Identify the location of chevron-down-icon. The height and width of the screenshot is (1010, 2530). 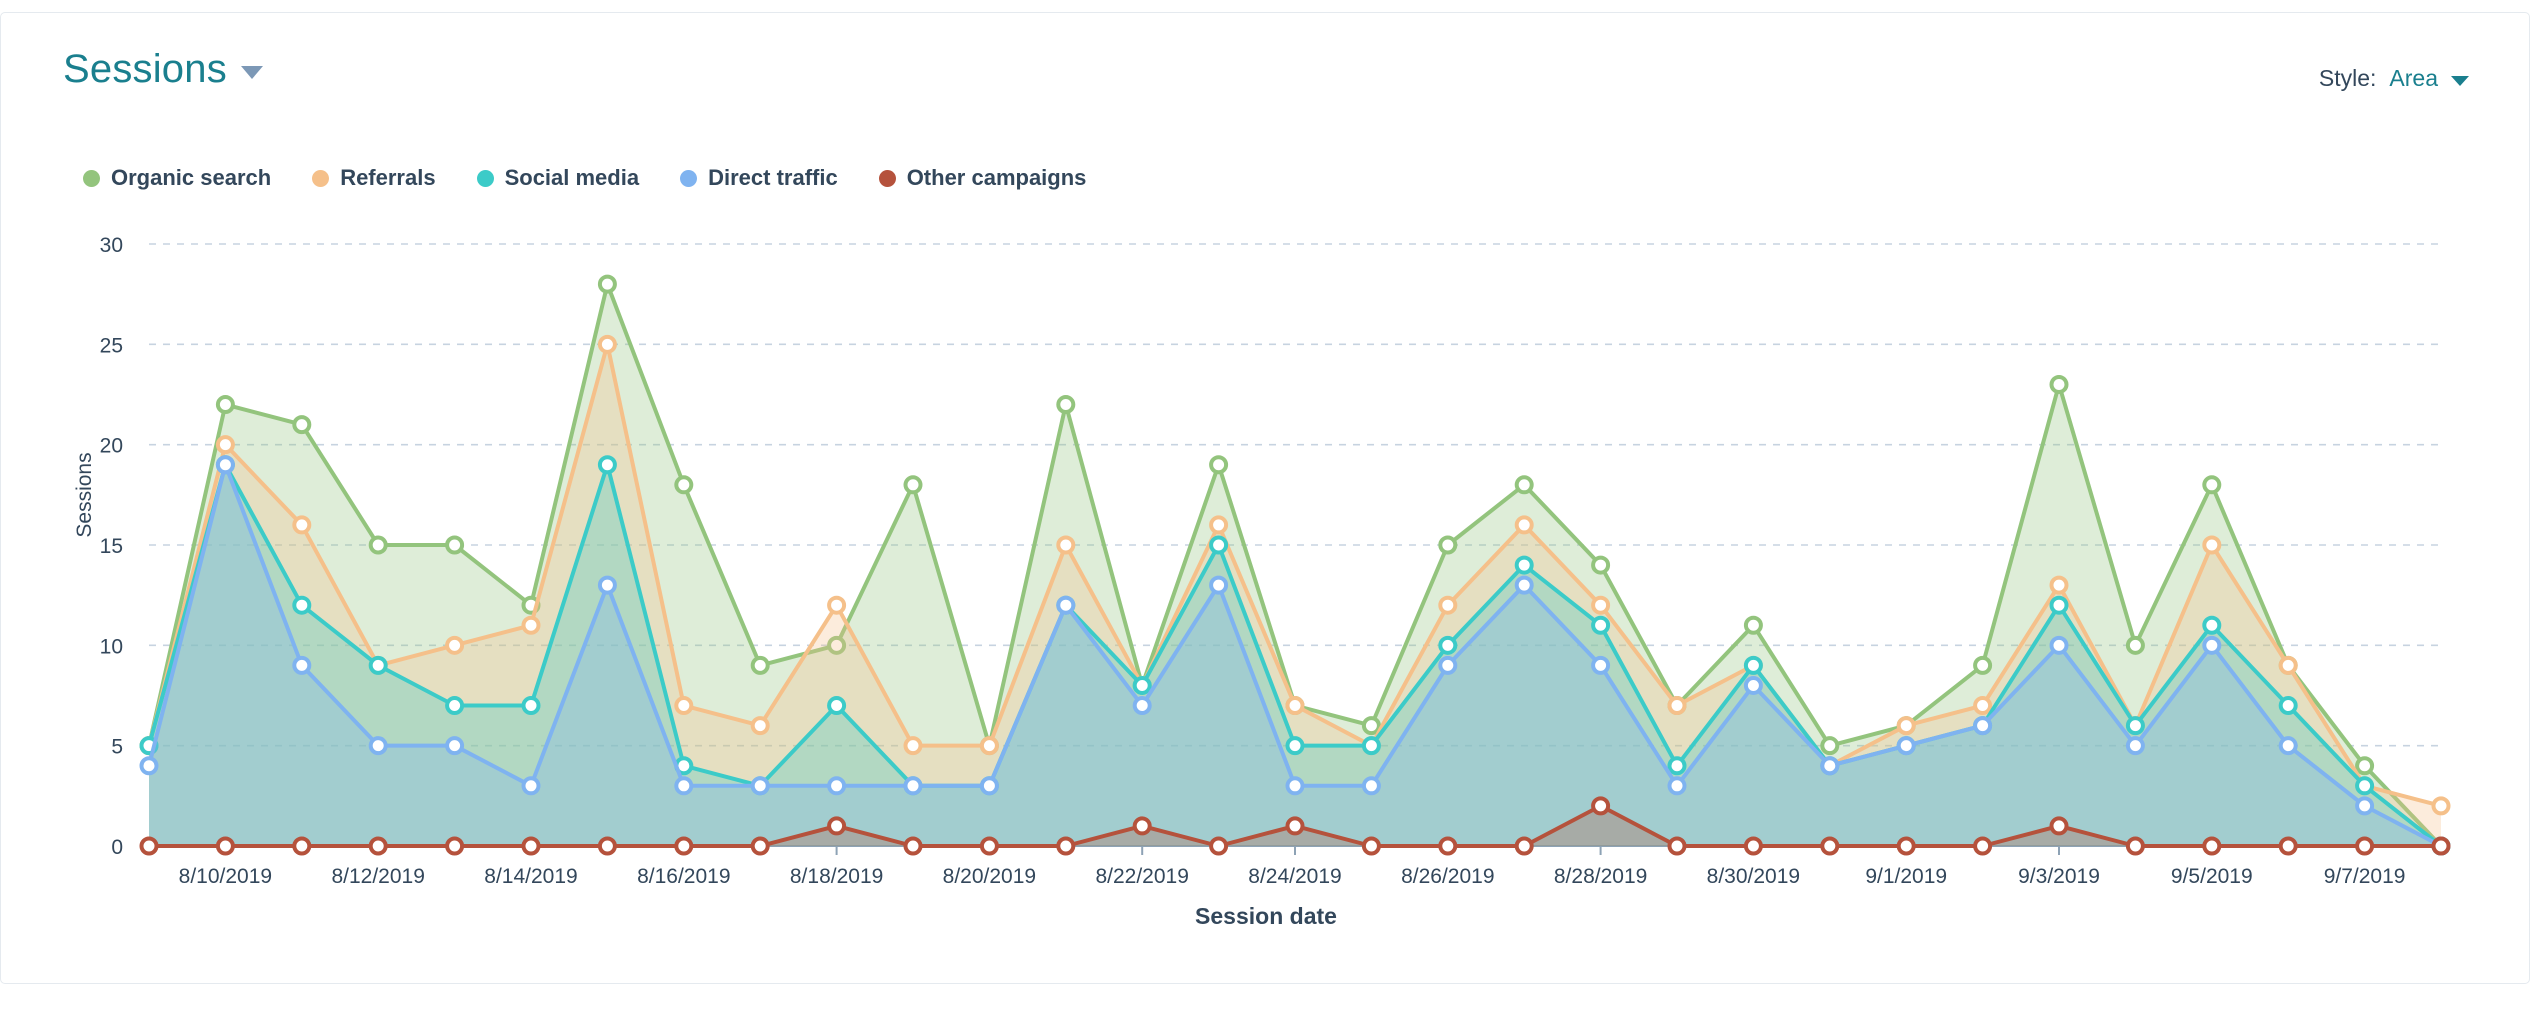
(2460, 80).